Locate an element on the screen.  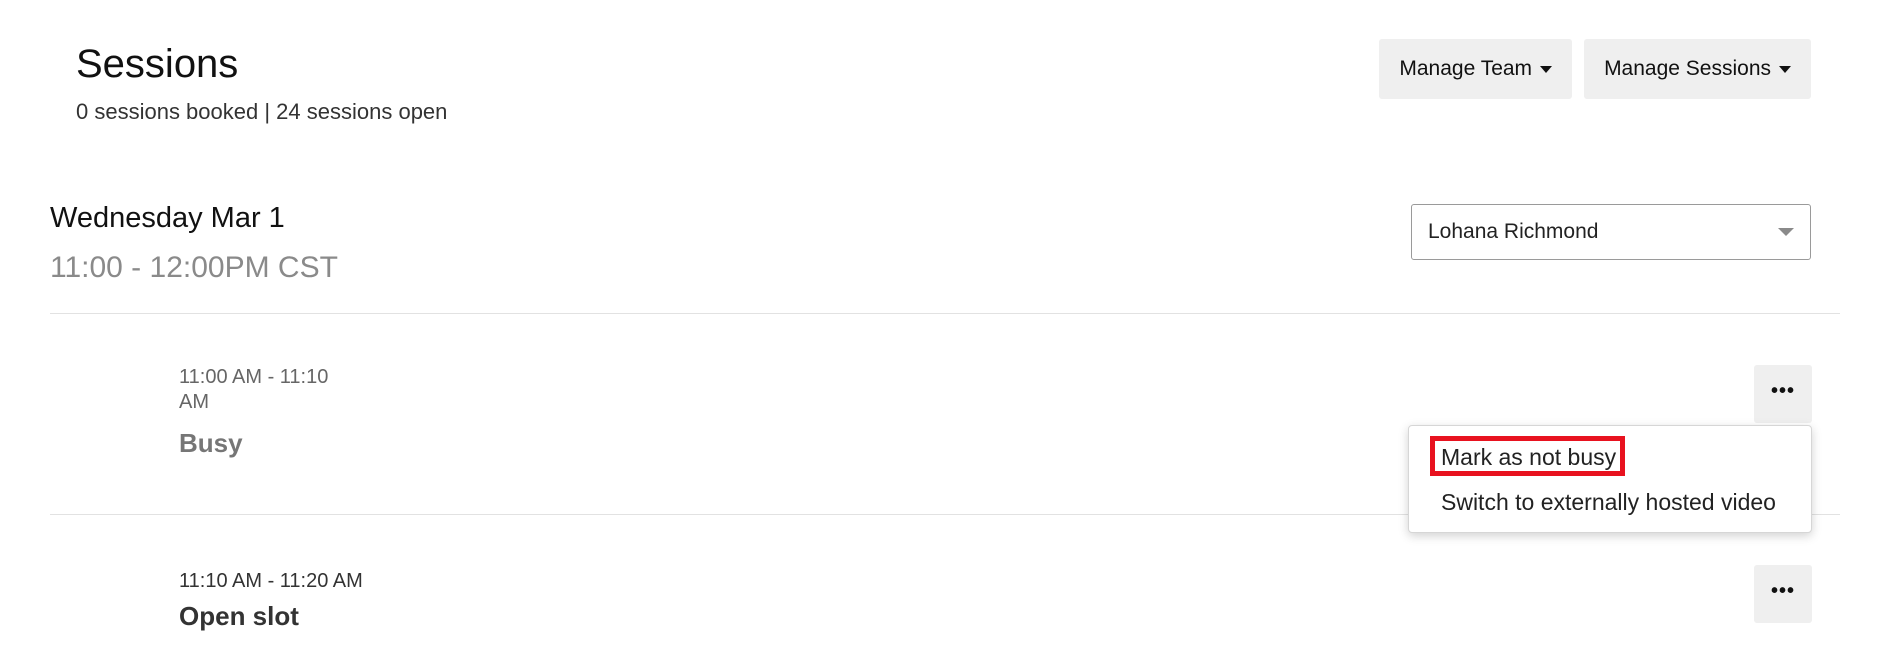
slot-time: 11:10 AM - 11:20 AM is located at coordinates (271, 581).